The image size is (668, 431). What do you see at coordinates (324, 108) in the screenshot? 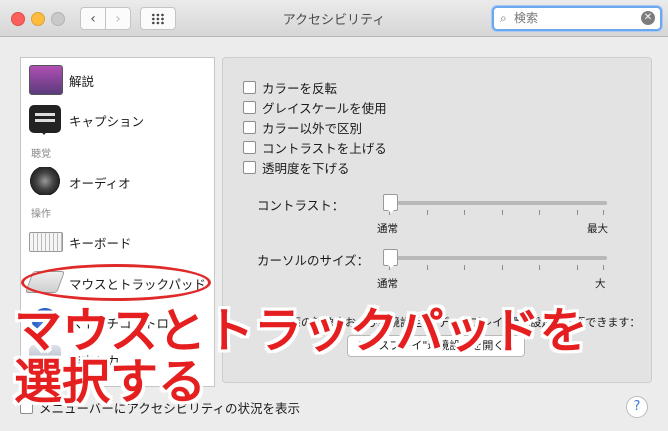
I see `checkbox-label: グレイスケールを使用` at bounding box center [324, 108].